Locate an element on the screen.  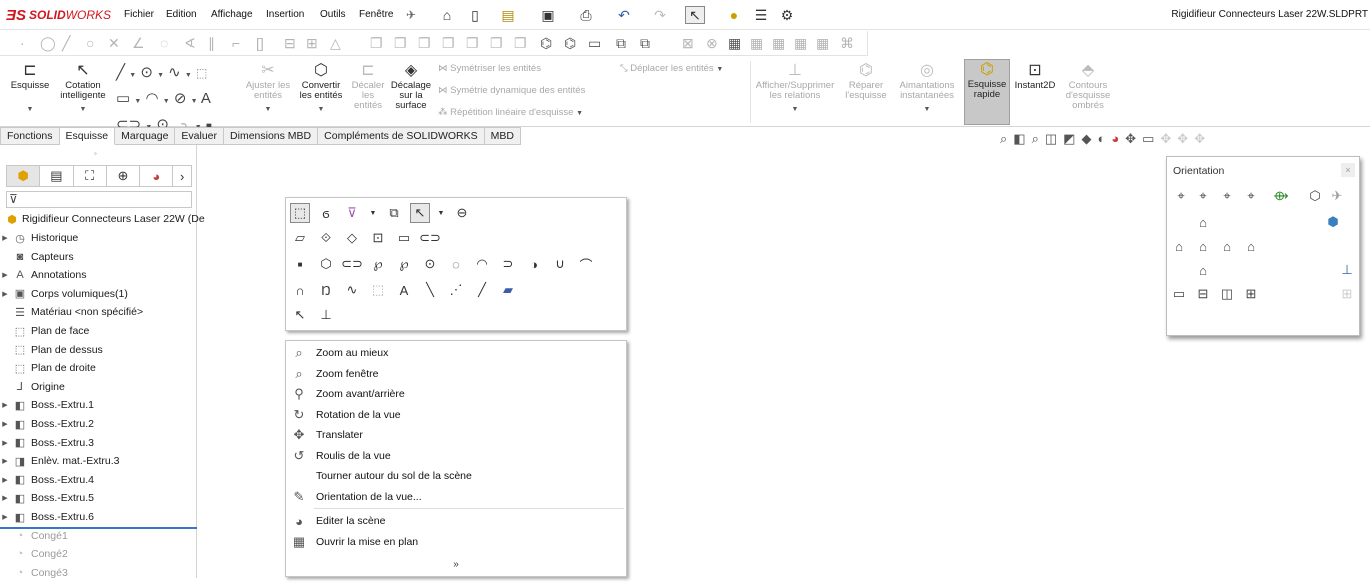
line-icon: ╱ is located at coordinates (482, 290).